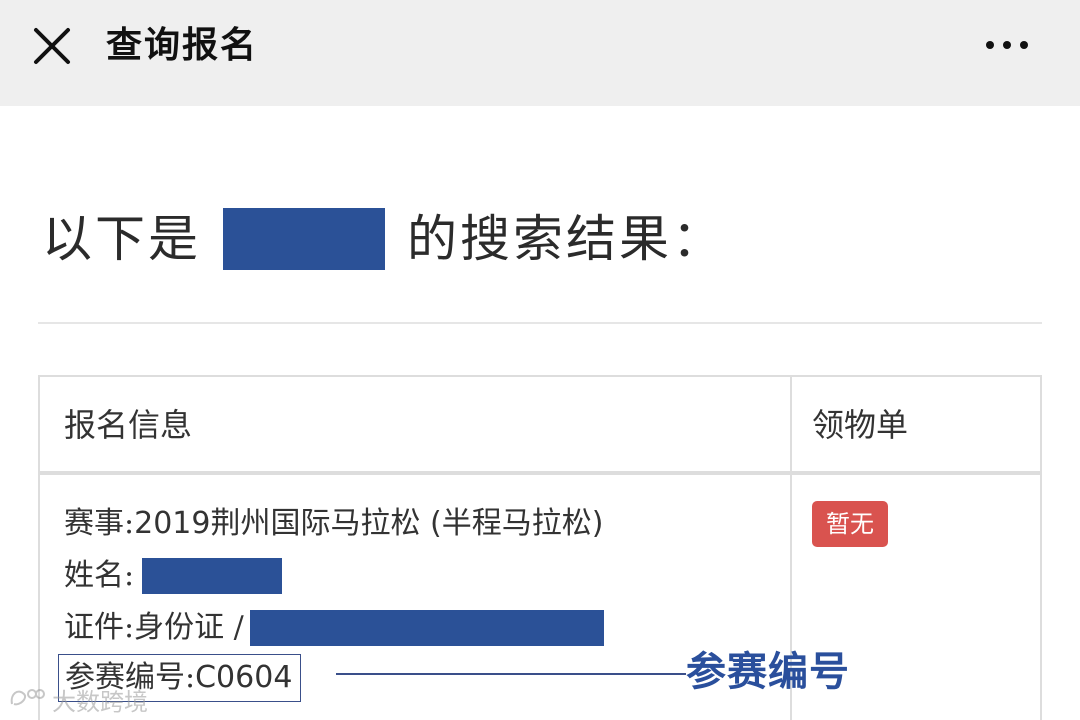 The height and width of the screenshot is (720, 1080). I want to click on top-navbar: 查询报名, so click(540, 53).